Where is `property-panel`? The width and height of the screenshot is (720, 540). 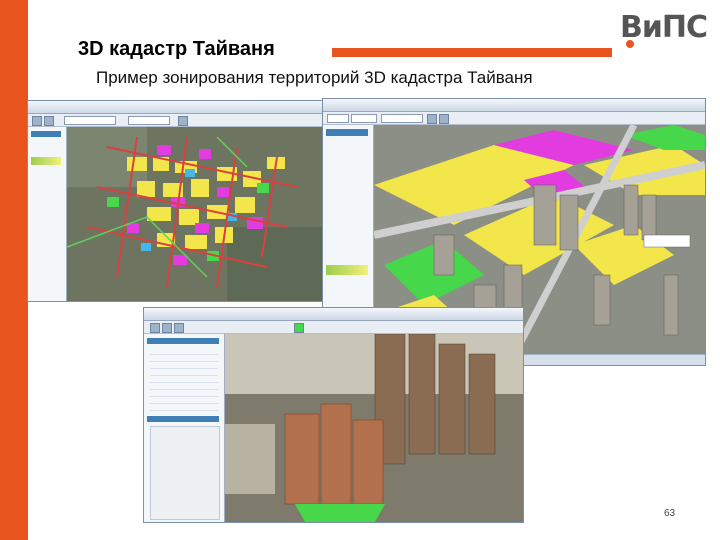
property-panel is located at coordinates (184, 428).